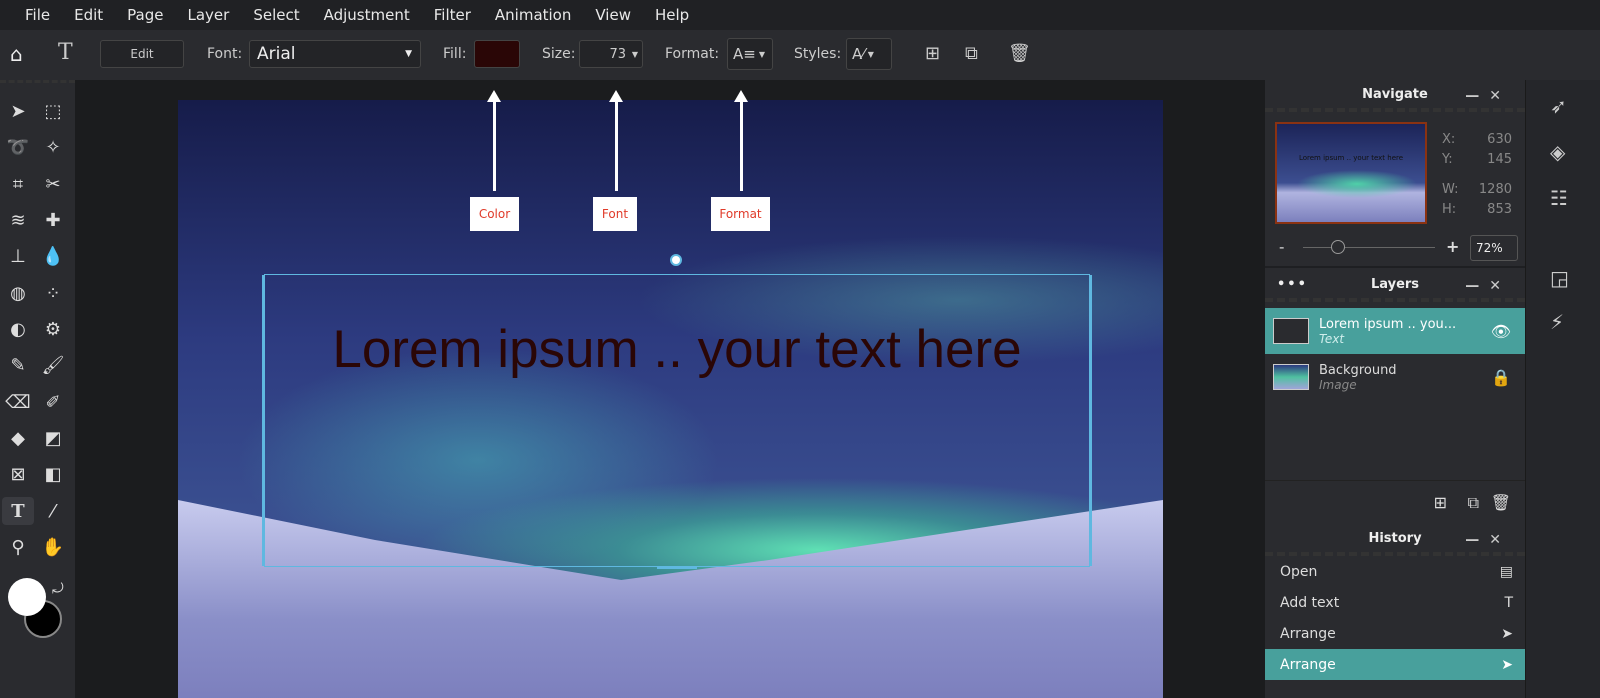 Image resolution: width=1600 pixels, height=698 pixels. What do you see at coordinates (1557, 322) in the screenshot?
I see `lightning-icon: ⚡` at bounding box center [1557, 322].